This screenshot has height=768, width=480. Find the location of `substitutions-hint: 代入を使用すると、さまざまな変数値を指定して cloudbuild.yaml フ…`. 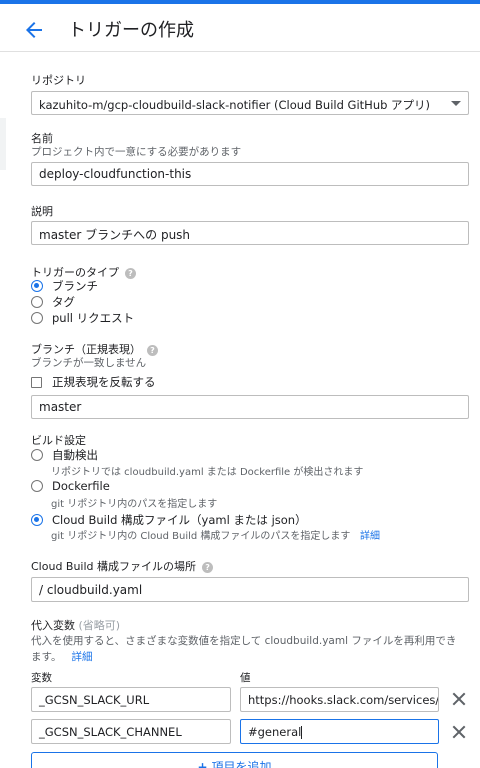

substitutions-hint: 代入を使用すると、さまざまな変数値を指定して cloudbuild.yaml フ… is located at coordinates (244, 641).